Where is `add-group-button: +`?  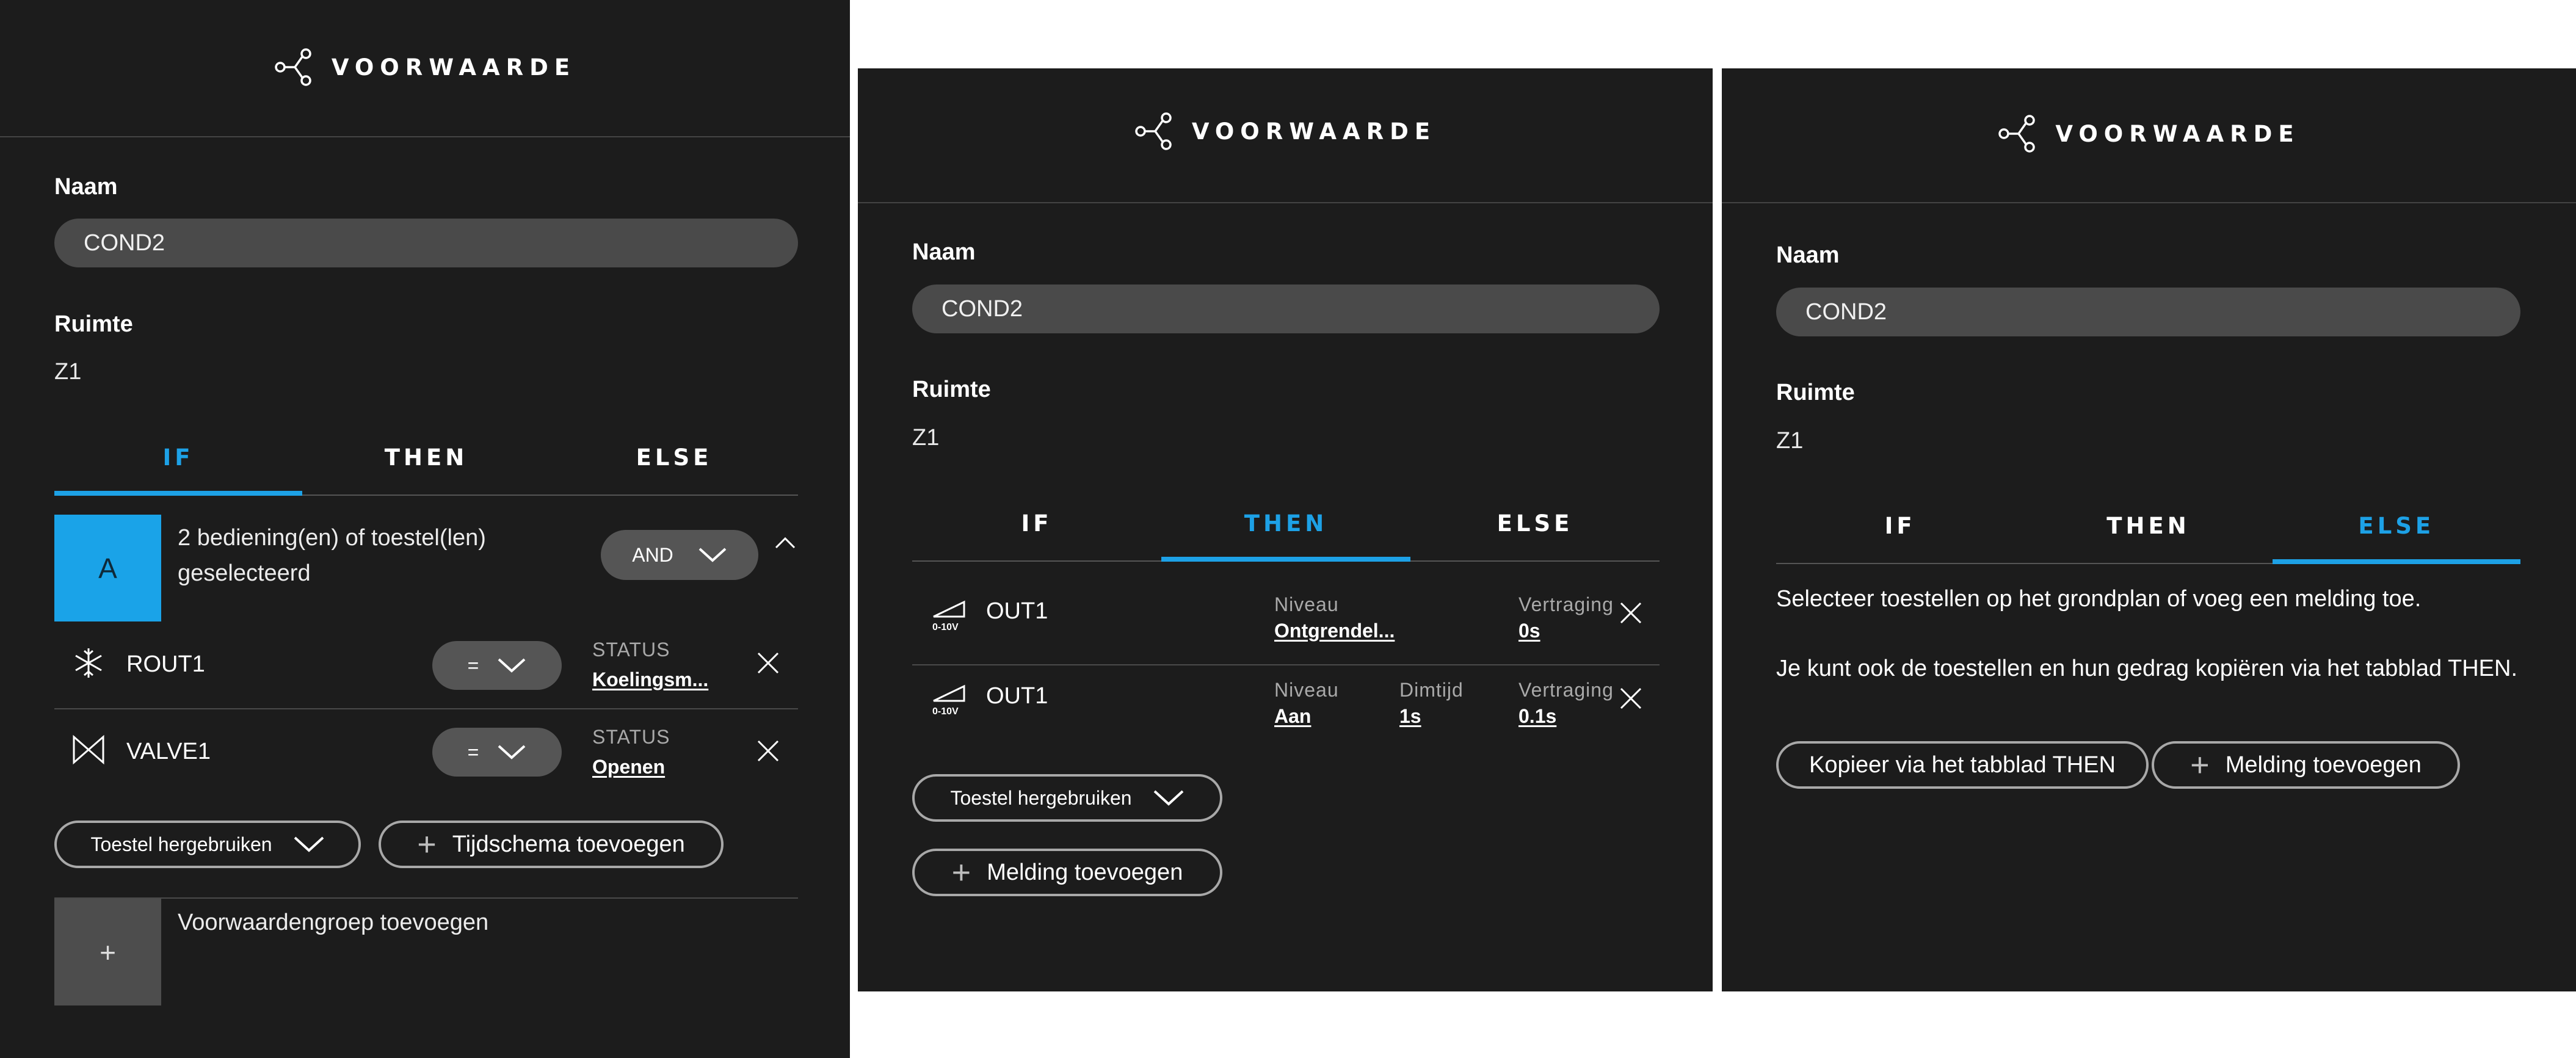 add-group-button: + is located at coordinates (107, 952).